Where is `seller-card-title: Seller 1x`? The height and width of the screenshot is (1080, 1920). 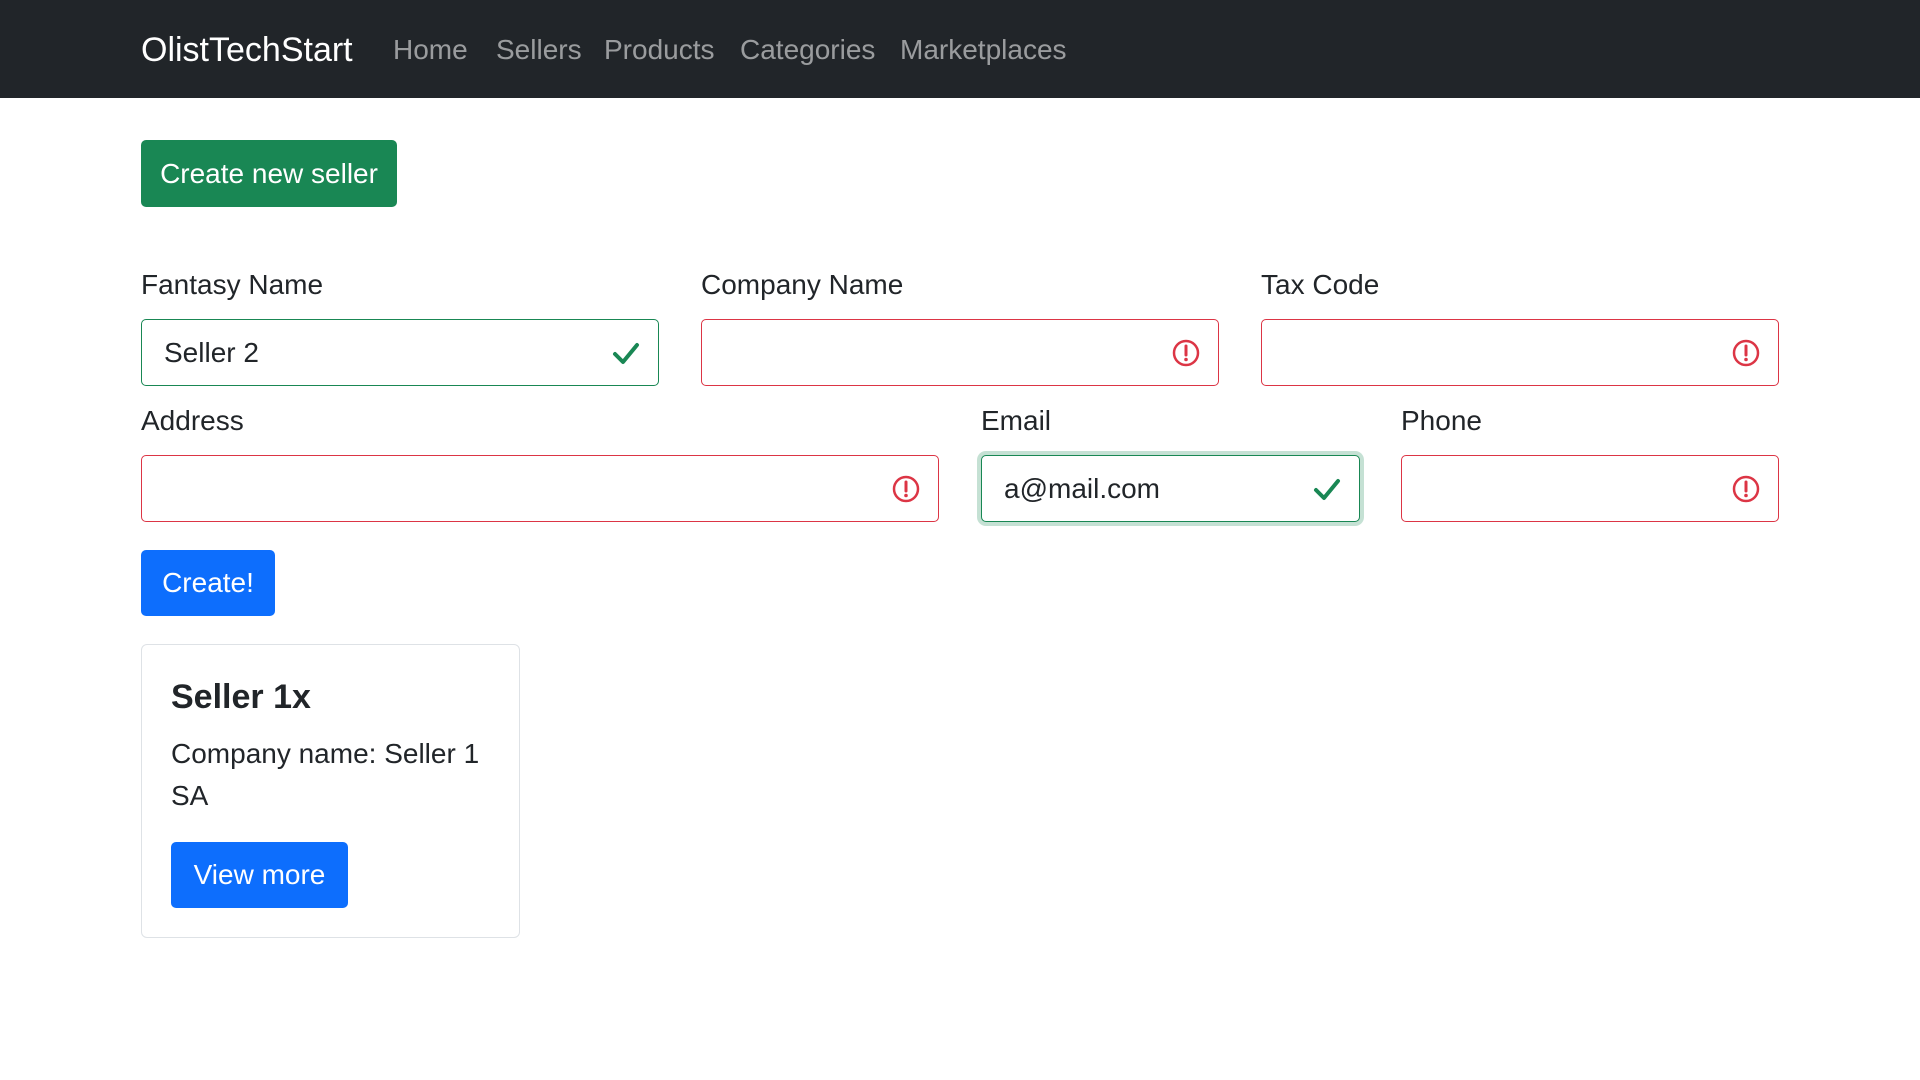
seller-card-title: Seller 1x is located at coordinates (241, 697).